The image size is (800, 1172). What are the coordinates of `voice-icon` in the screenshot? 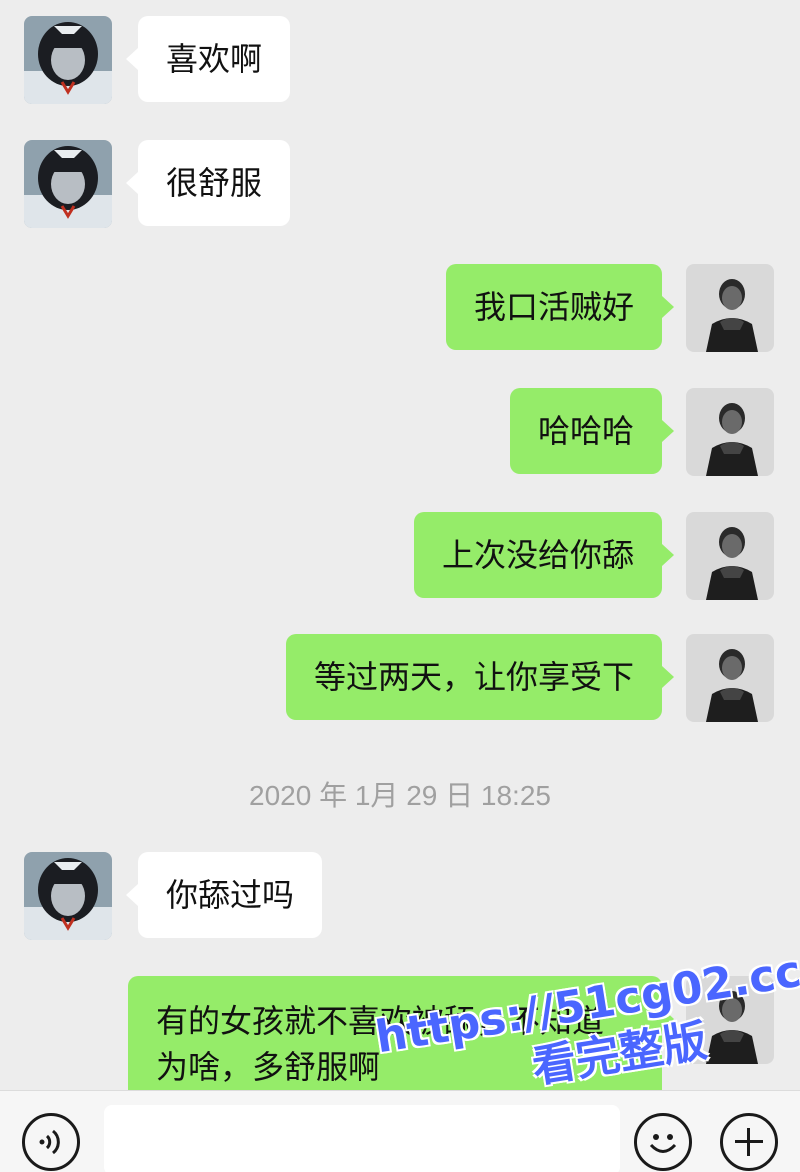 It's located at (49, 1142).